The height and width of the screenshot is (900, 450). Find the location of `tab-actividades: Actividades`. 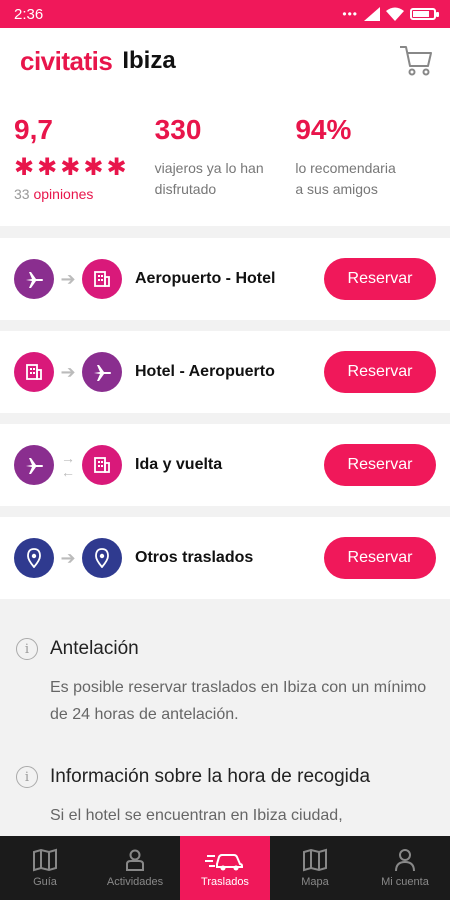

tab-actividades: Actividades is located at coordinates (135, 868).